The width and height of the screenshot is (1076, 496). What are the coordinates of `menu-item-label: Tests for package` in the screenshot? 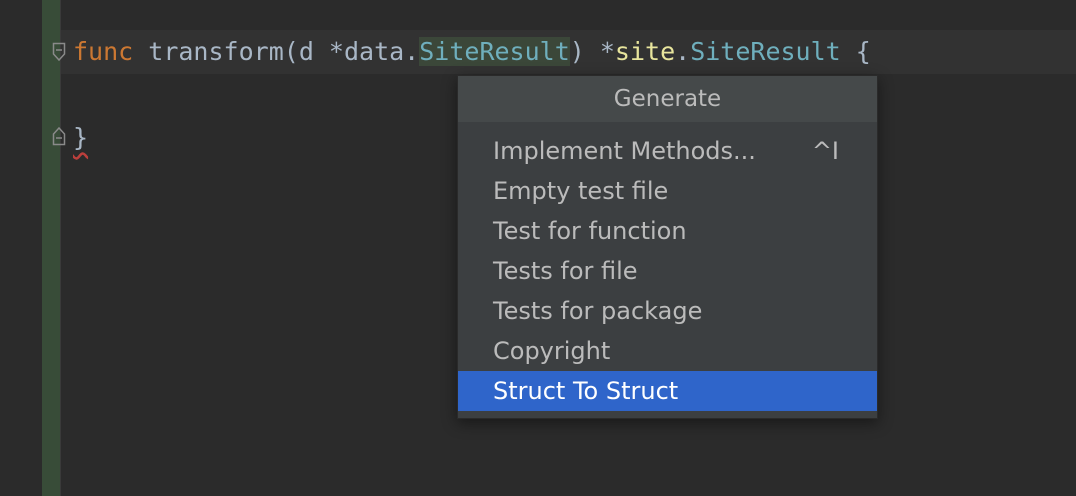 It's located at (598, 311).